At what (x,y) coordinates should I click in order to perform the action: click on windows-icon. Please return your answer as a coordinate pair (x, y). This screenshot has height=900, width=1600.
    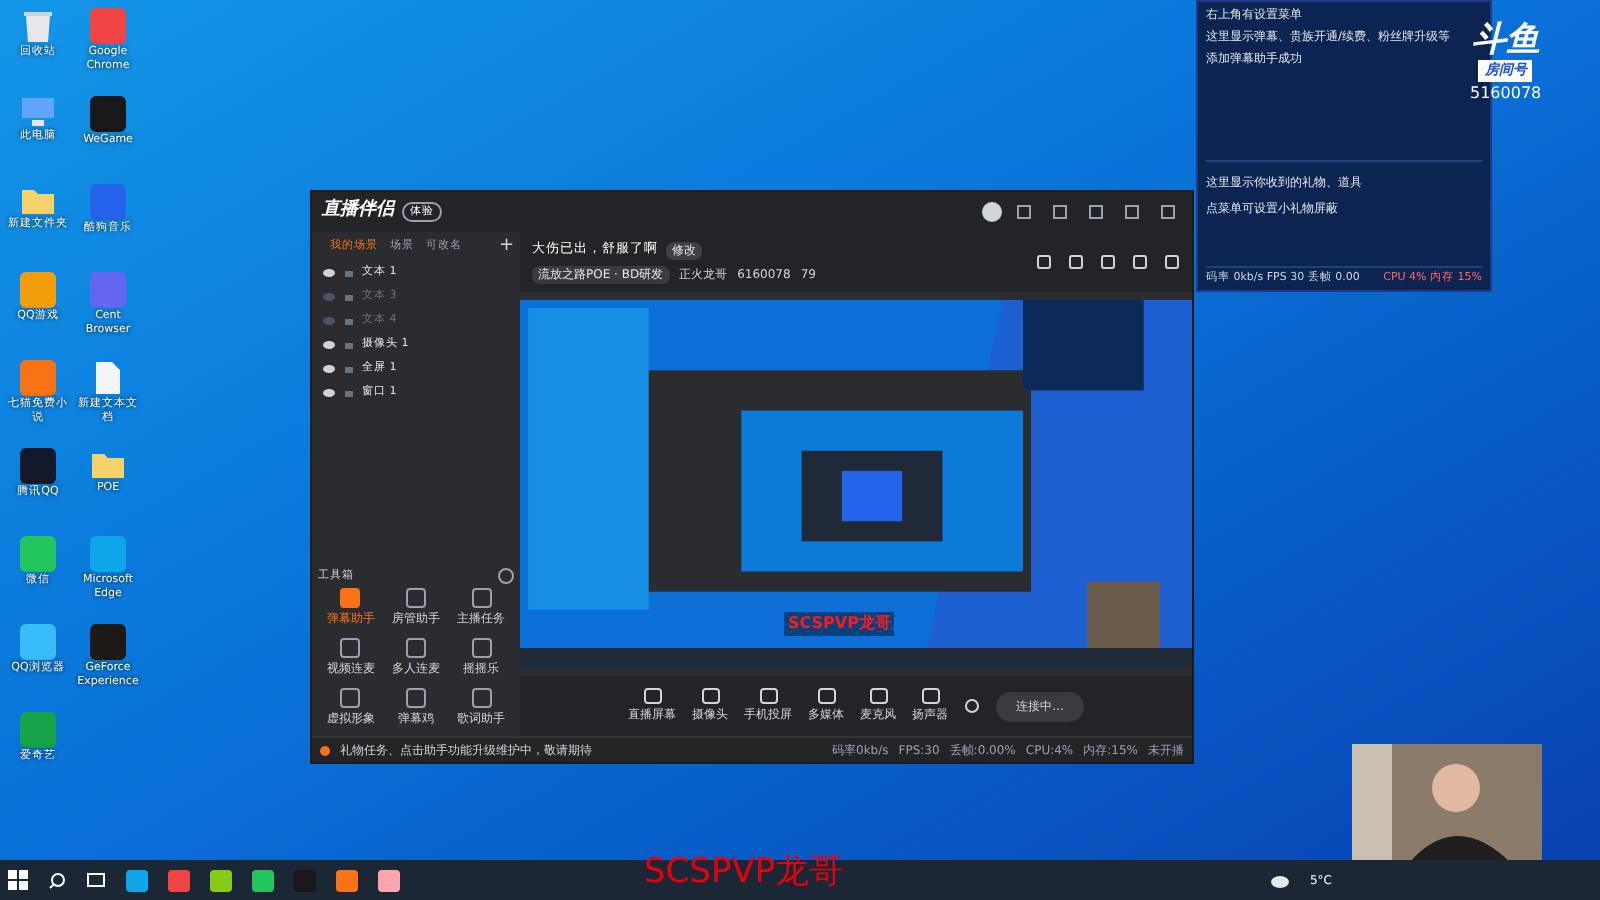
    Looking at the image, I should click on (18, 880).